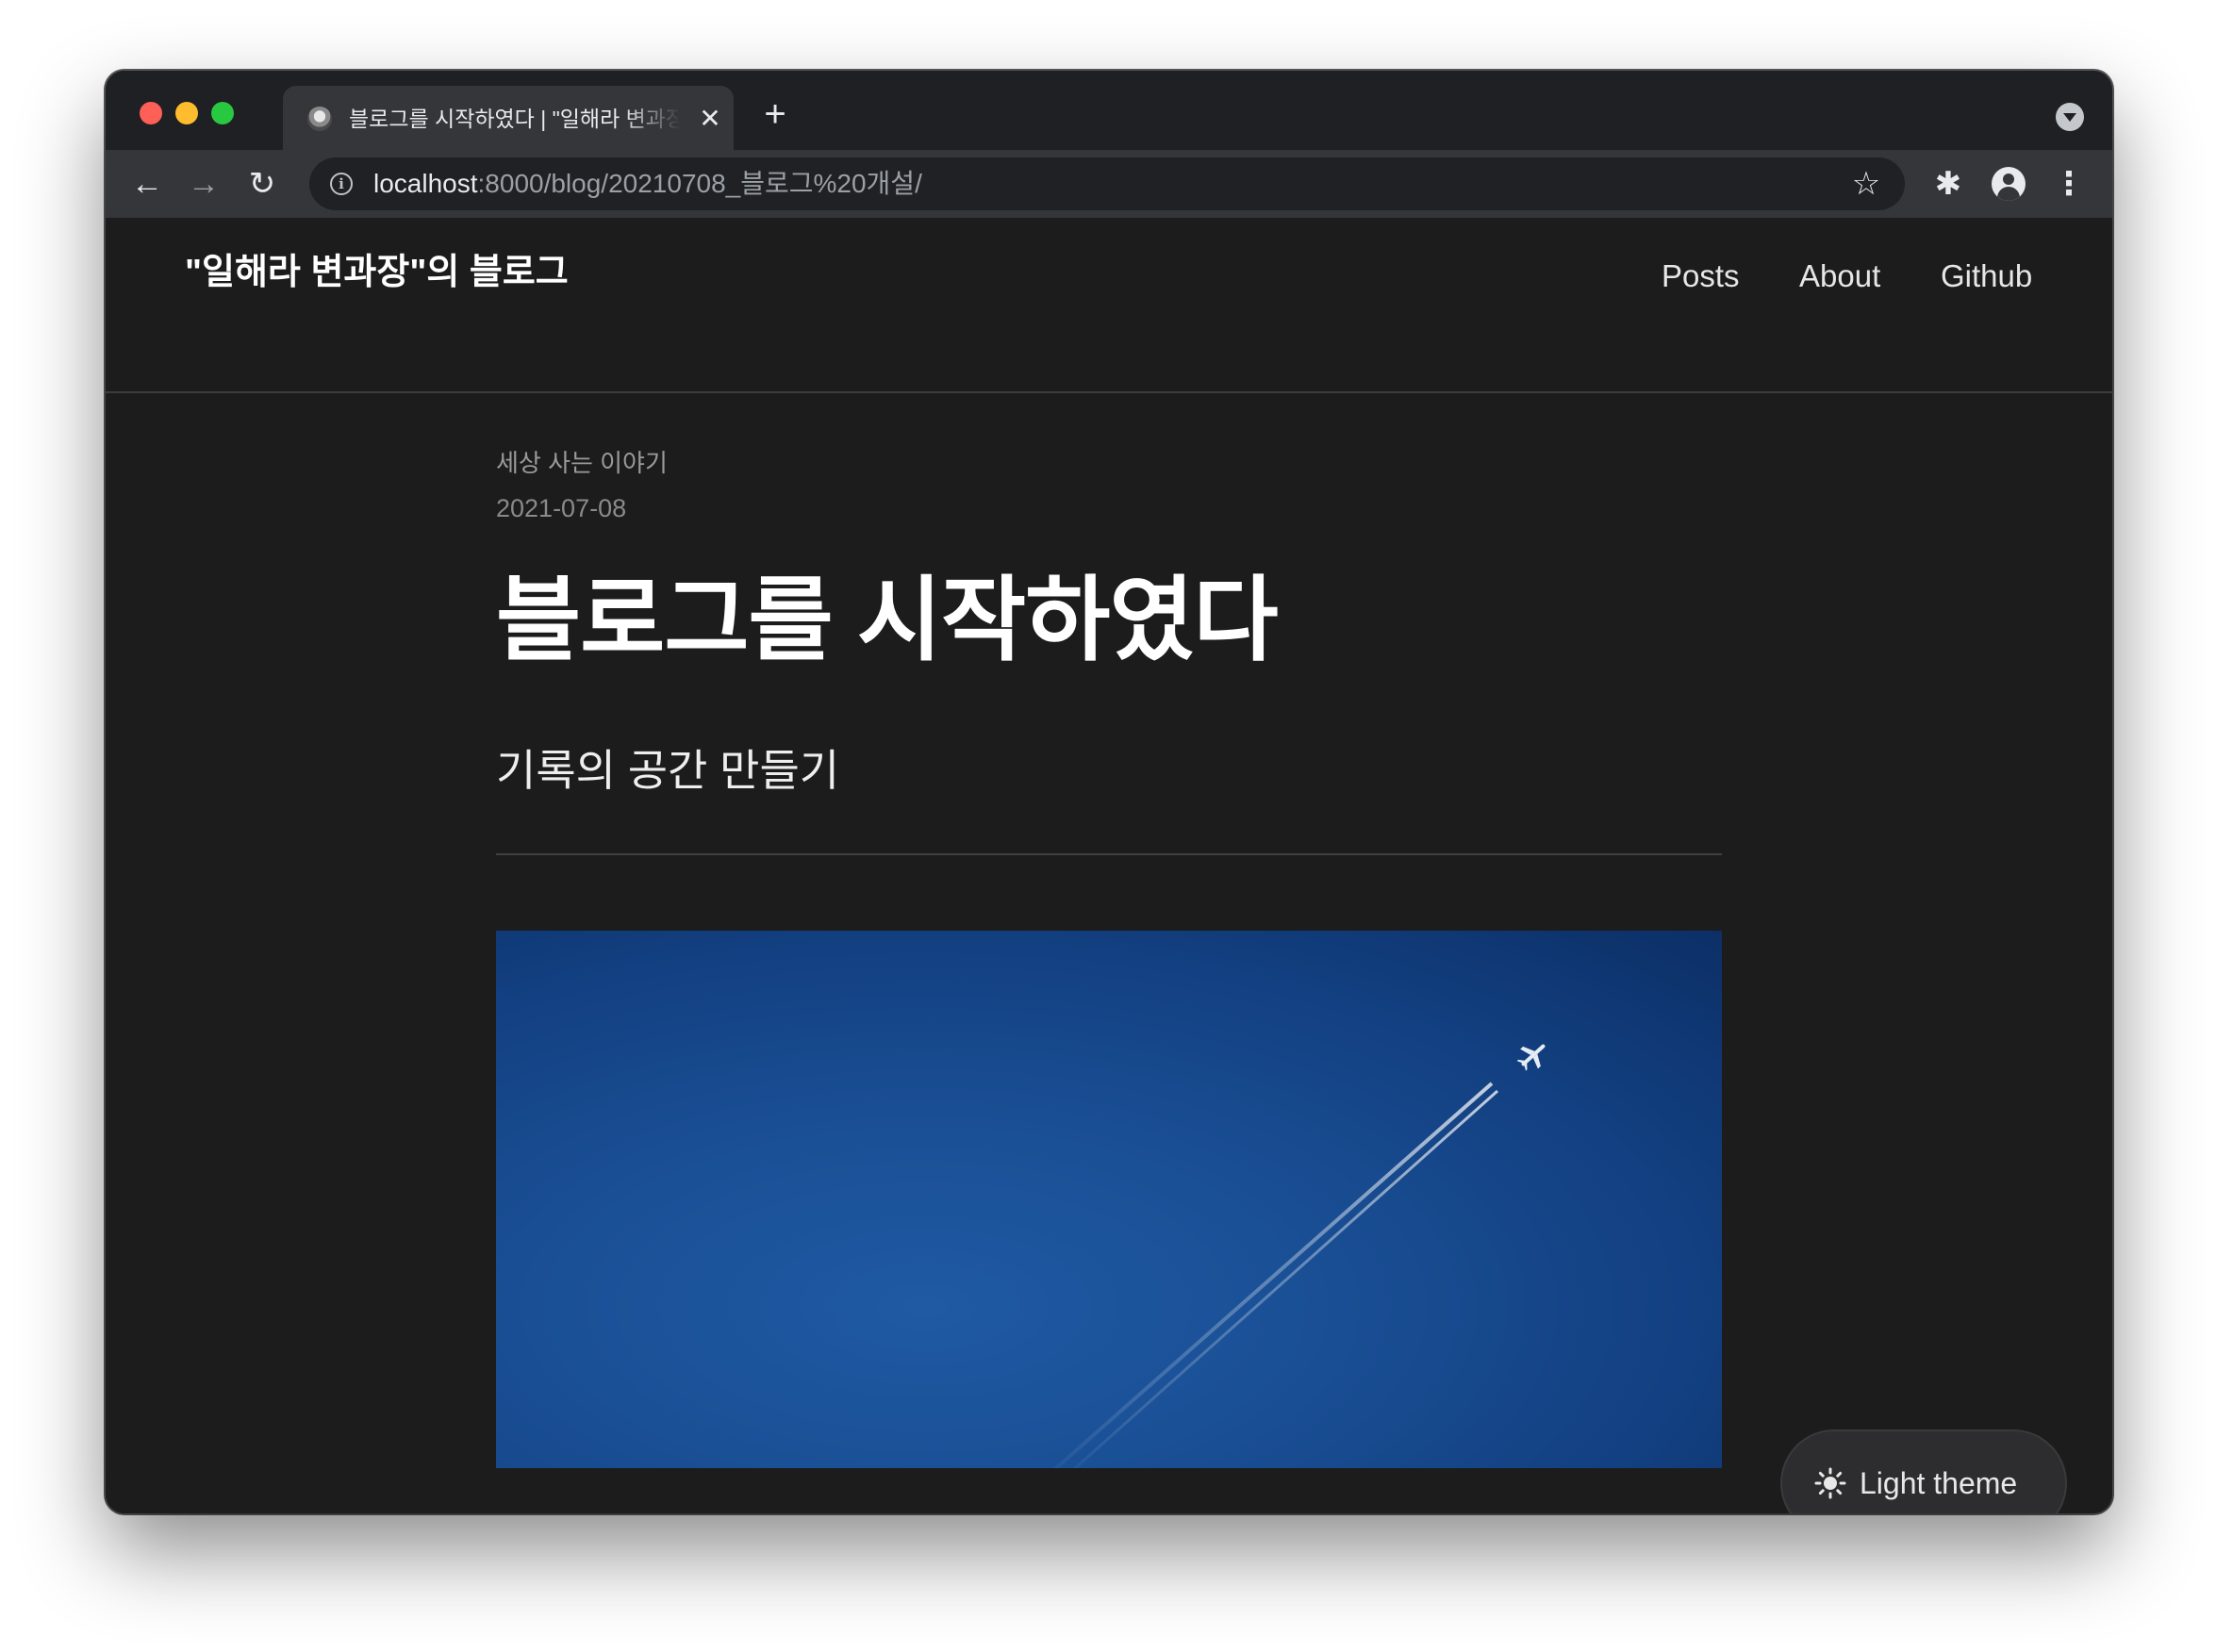  What do you see at coordinates (1701, 276) in the screenshot?
I see `nav-posts-link: Posts` at bounding box center [1701, 276].